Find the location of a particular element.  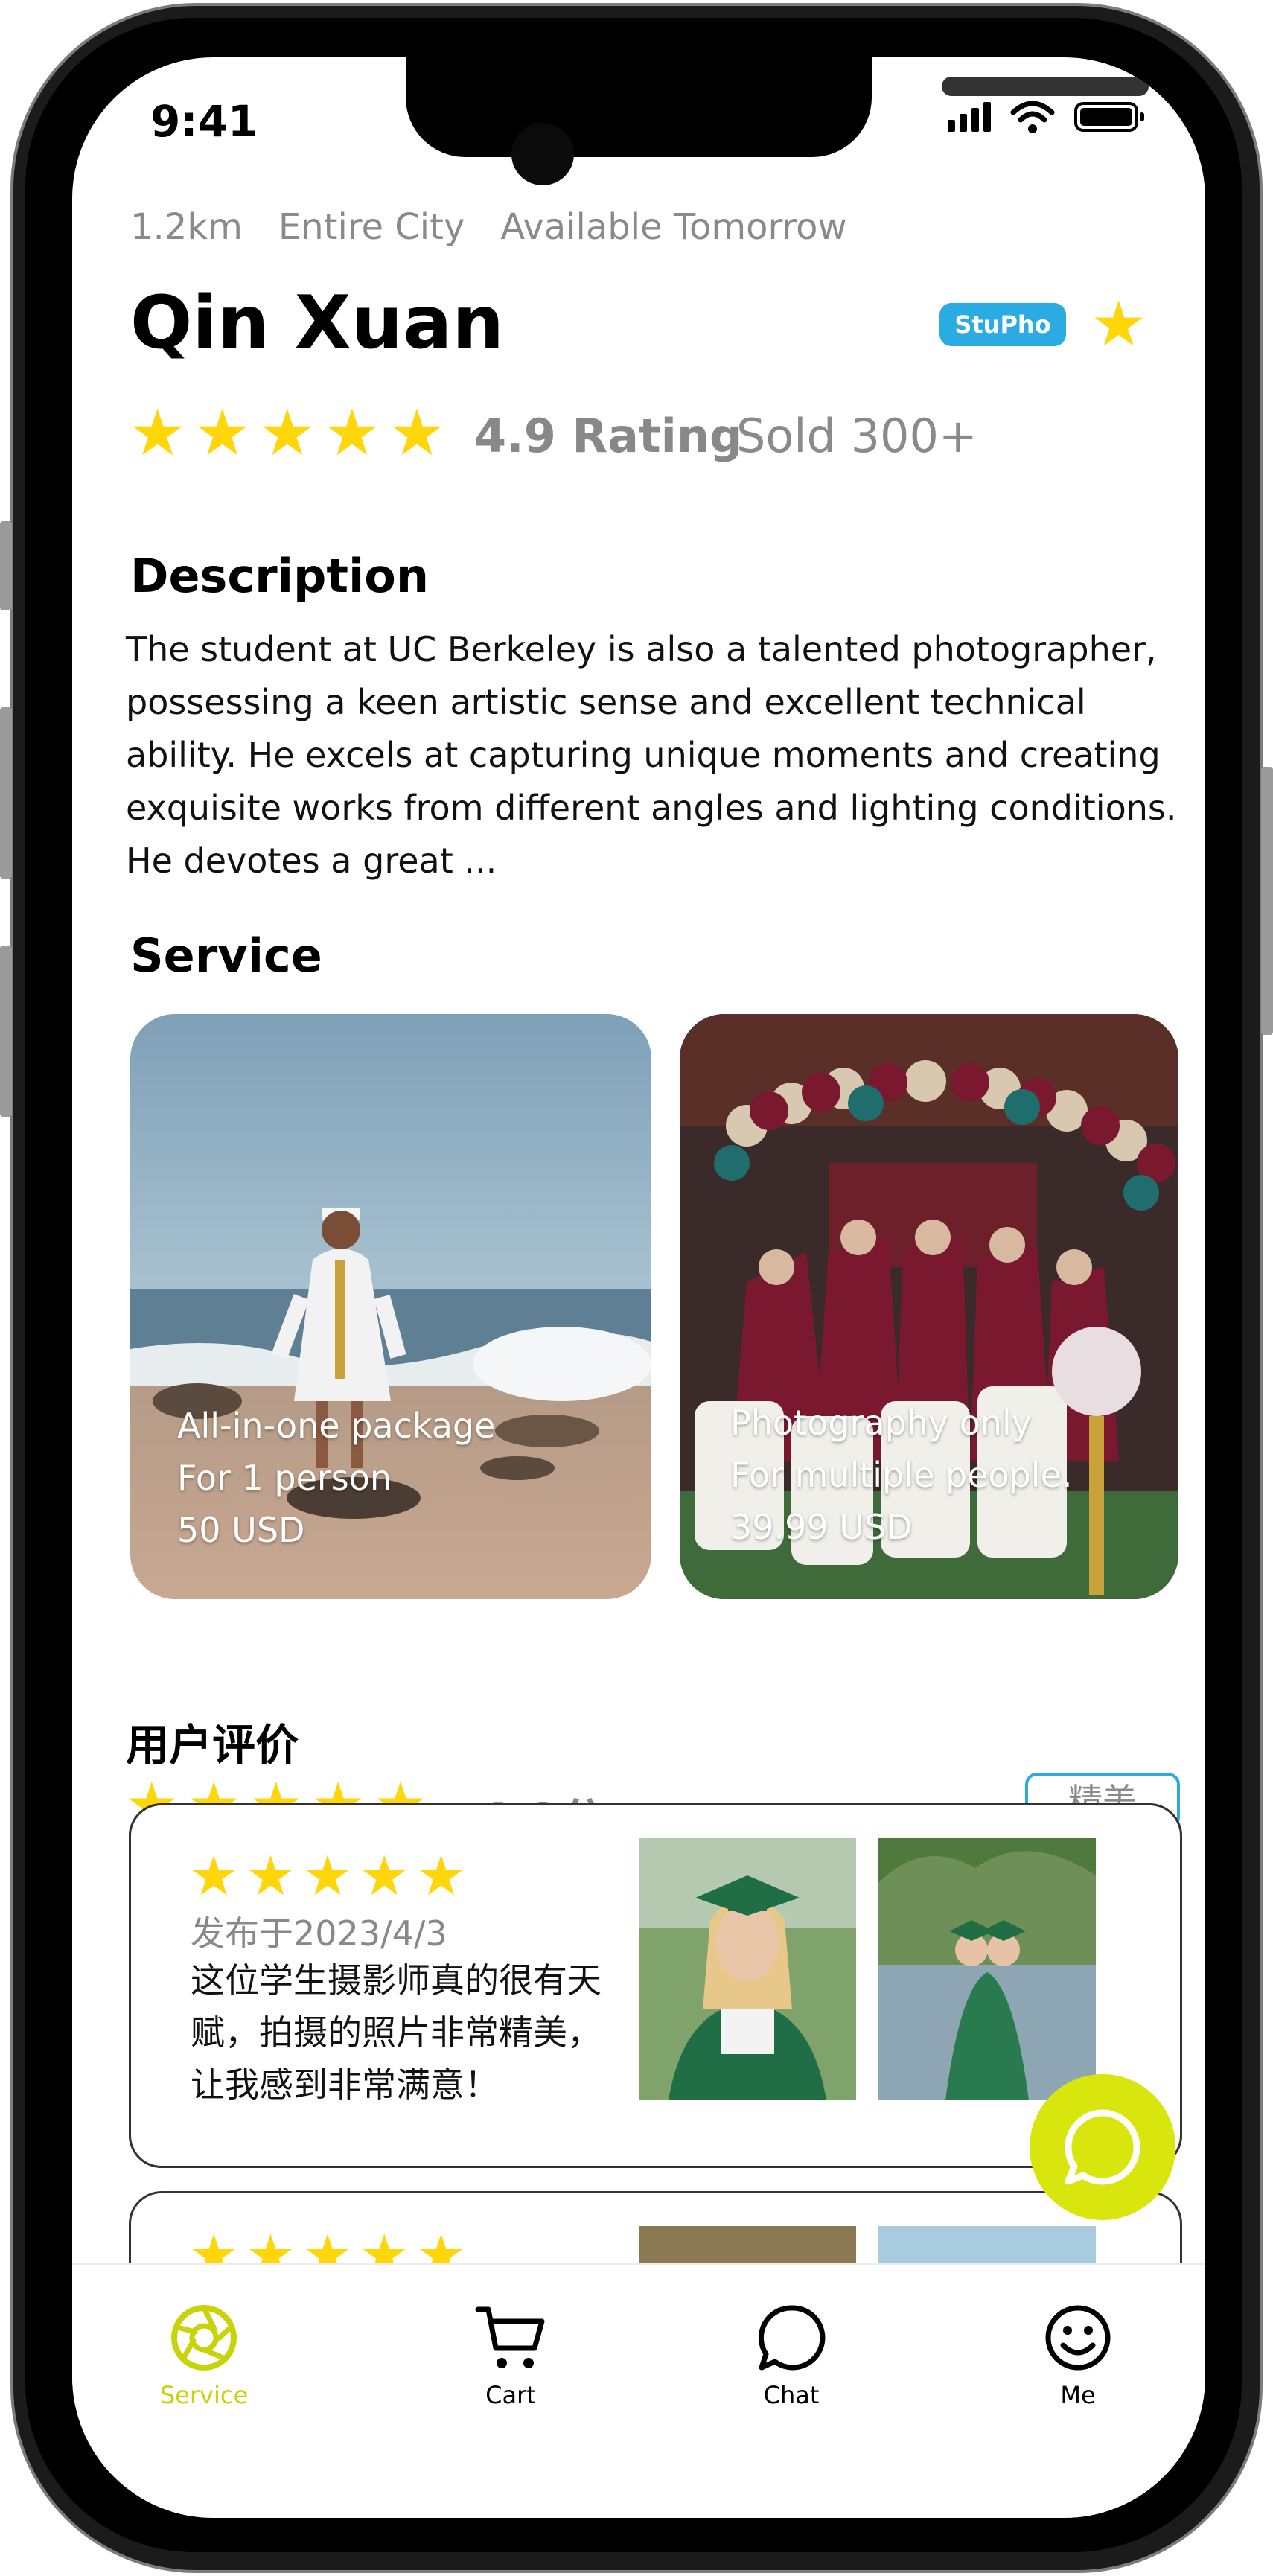

rating-stars: ★ ★ ★ ★ ★ is located at coordinates (287, 433).